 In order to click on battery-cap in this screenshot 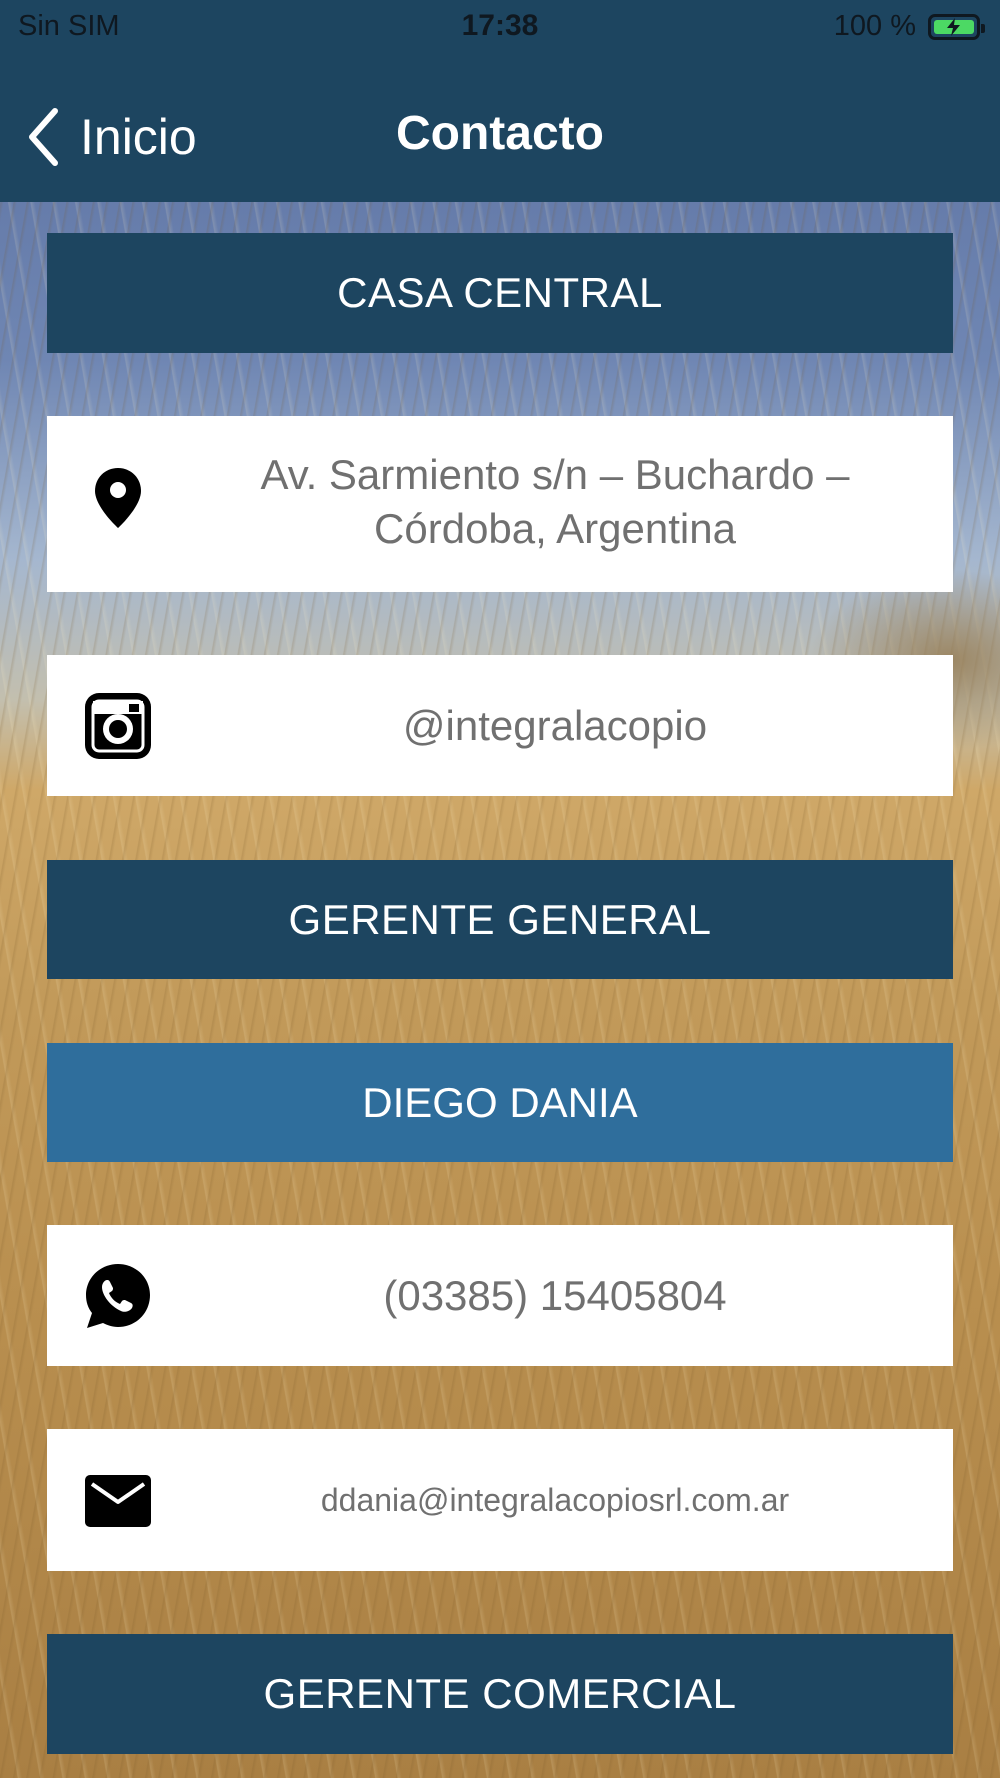, I will do `click(983, 28)`.